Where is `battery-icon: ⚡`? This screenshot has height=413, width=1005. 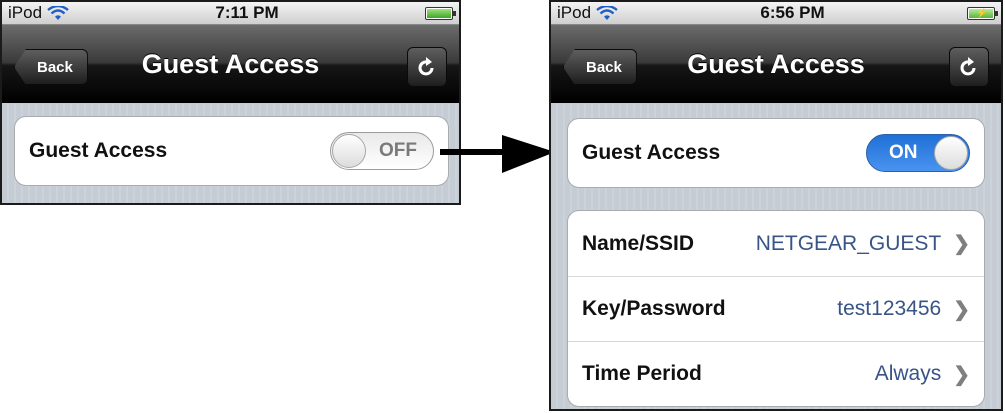
battery-icon: ⚡ is located at coordinates (982, 13).